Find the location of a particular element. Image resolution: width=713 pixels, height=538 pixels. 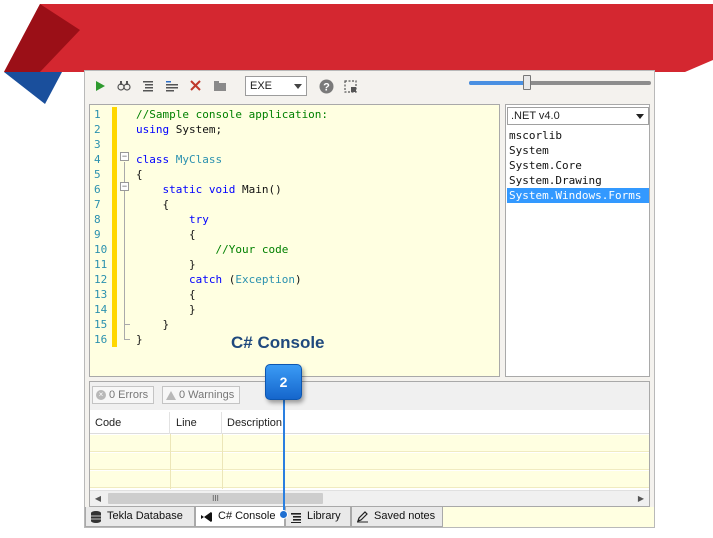

code-token: ) is located at coordinates (298, 279).